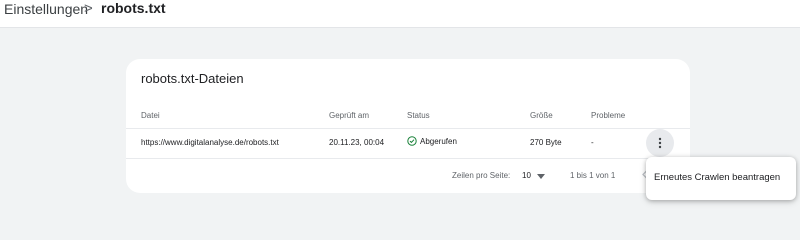  Describe the element at coordinates (412, 141) in the screenshot. I see `check-circle-icon` at that location.